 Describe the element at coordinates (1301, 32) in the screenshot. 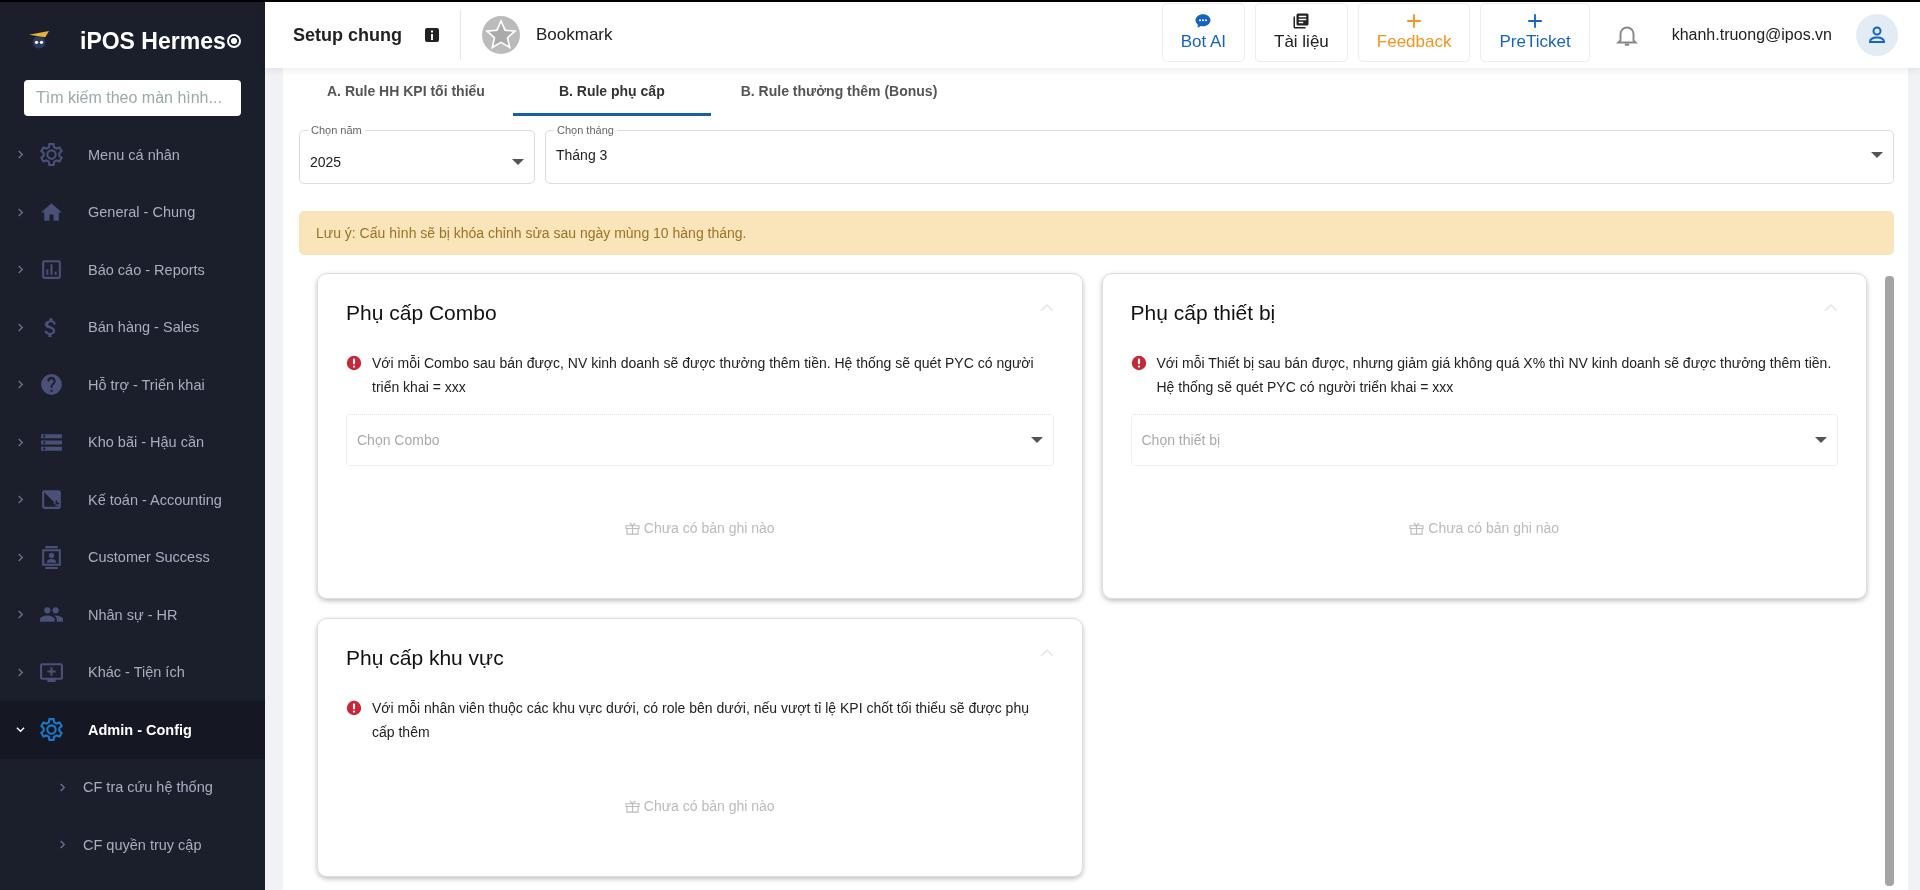

I see `toolbar-button: Tài liệu` at that location.